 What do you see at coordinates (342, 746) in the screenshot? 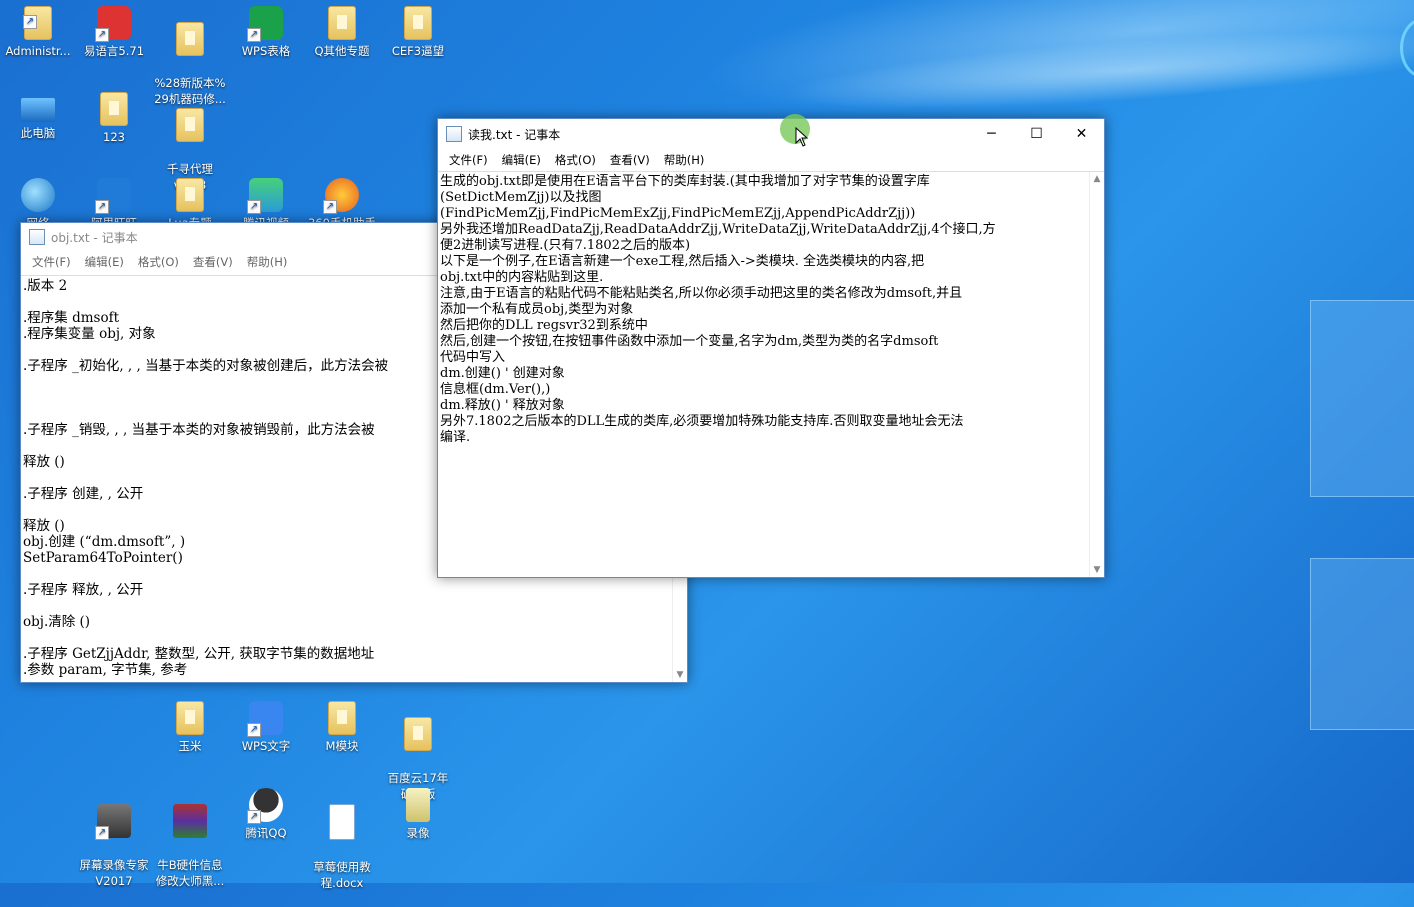
I see `desktop-icon-label: M模块` at bounding box center [342, 746].